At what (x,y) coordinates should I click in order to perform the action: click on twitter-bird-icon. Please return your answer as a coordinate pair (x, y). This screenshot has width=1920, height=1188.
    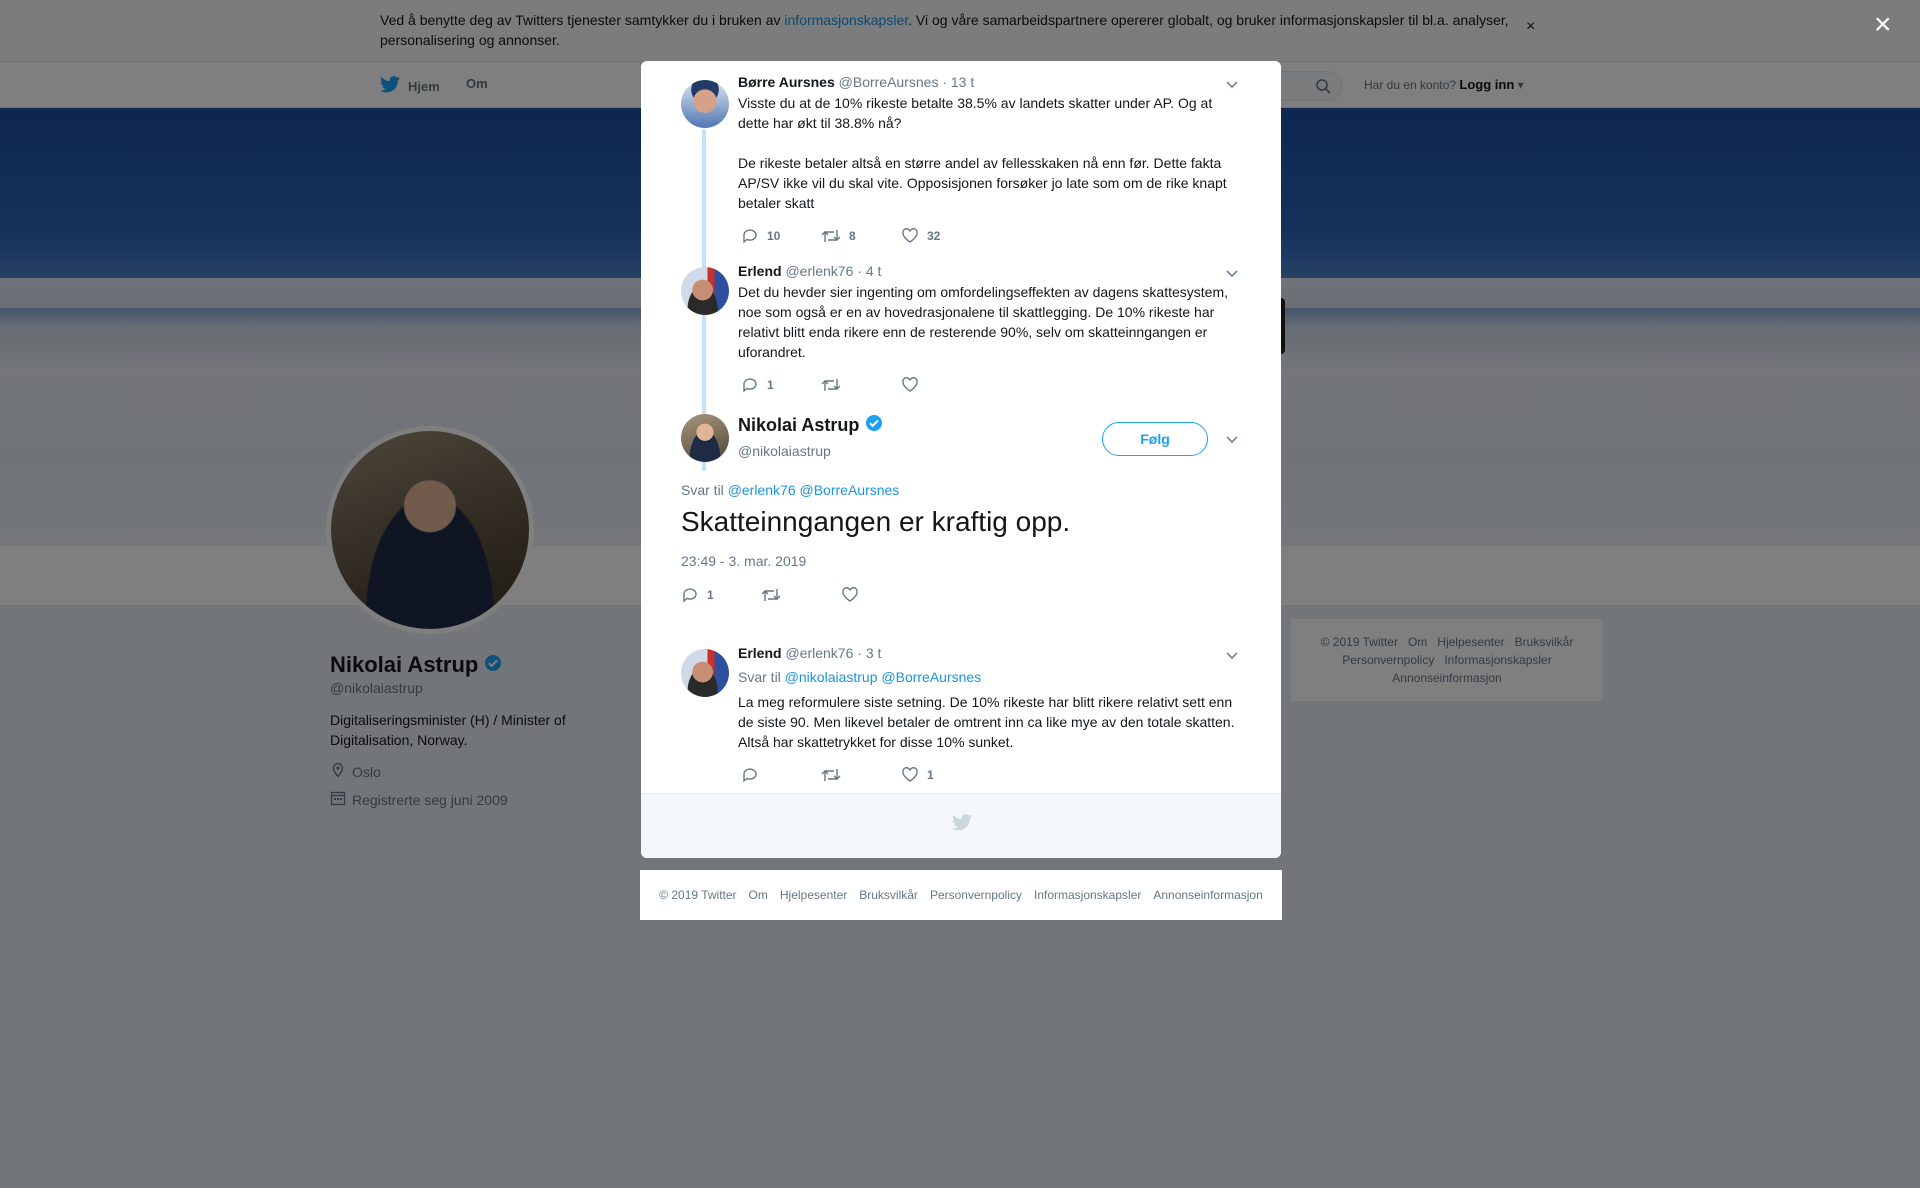
    Looking at the image, I should click on (962, 825).